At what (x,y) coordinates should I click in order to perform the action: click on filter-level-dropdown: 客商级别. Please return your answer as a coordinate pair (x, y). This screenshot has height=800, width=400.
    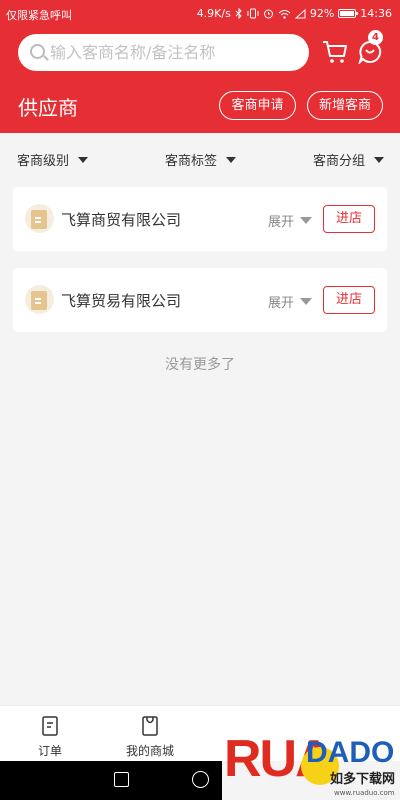
    Looking at the image, I should click on (53, 159).